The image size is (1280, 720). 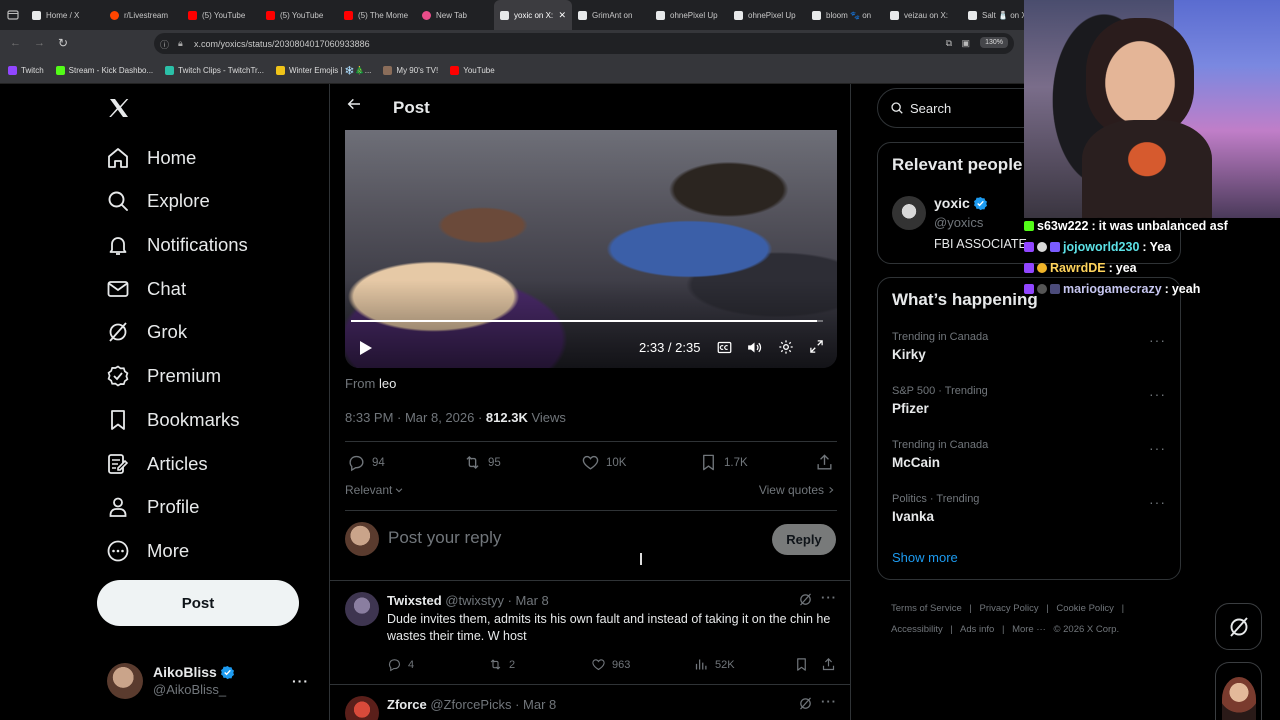 I want to click on nav-home: Home, so click(x=151, y=158).